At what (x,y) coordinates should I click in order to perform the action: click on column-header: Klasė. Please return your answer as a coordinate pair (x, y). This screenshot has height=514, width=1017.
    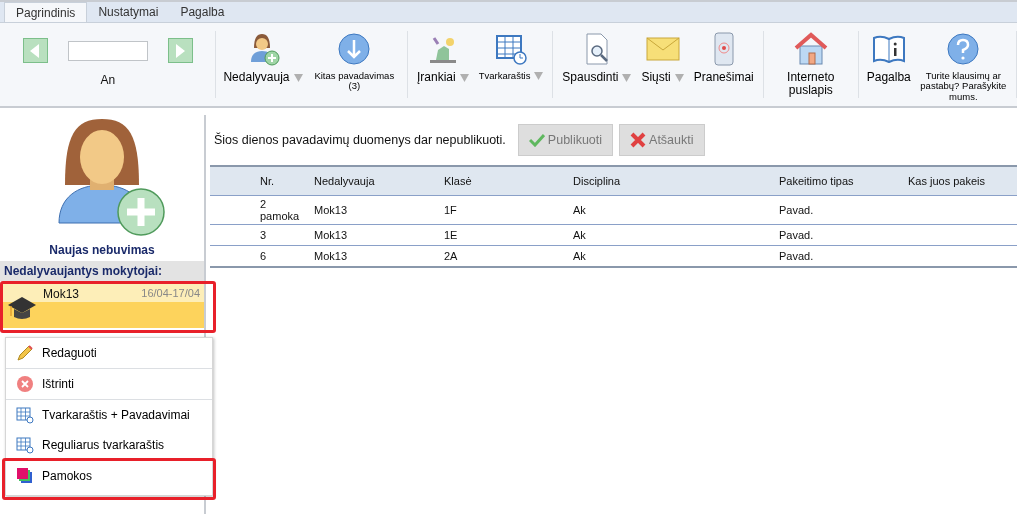
    Looking at the image, I should click on (458, 181).